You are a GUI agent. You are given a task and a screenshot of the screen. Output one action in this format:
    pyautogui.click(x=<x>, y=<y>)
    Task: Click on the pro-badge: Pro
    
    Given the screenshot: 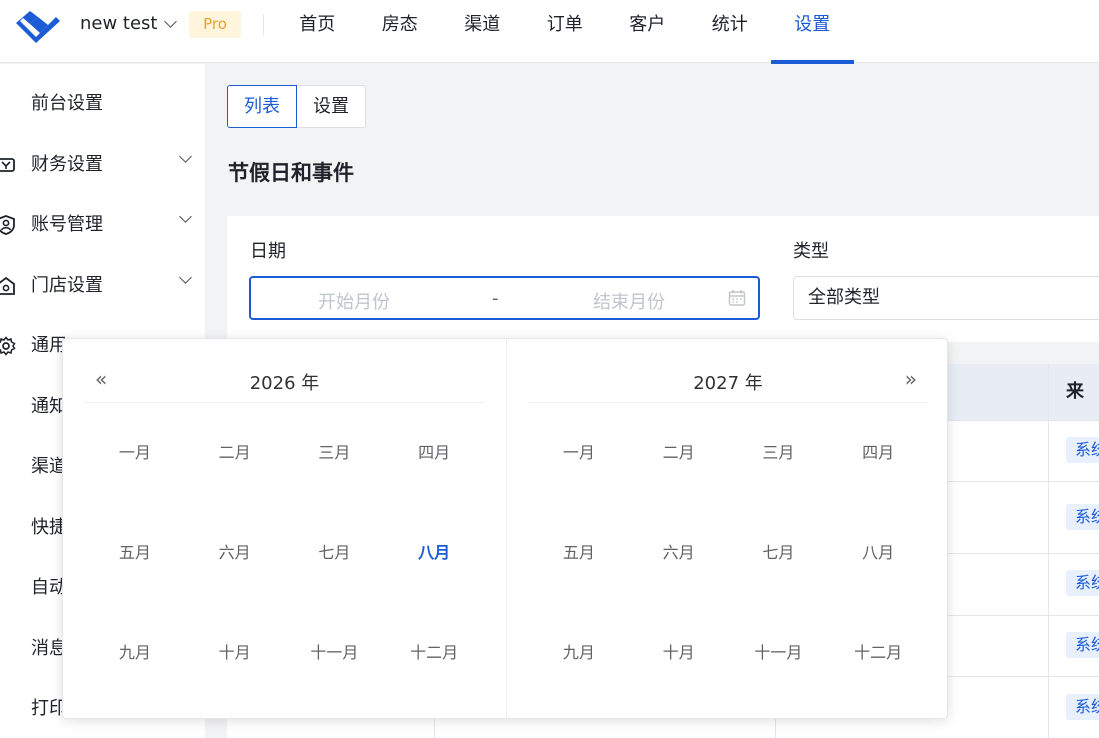 What is the action you would take?
    pyautogui.click(x=215, y=24)
    